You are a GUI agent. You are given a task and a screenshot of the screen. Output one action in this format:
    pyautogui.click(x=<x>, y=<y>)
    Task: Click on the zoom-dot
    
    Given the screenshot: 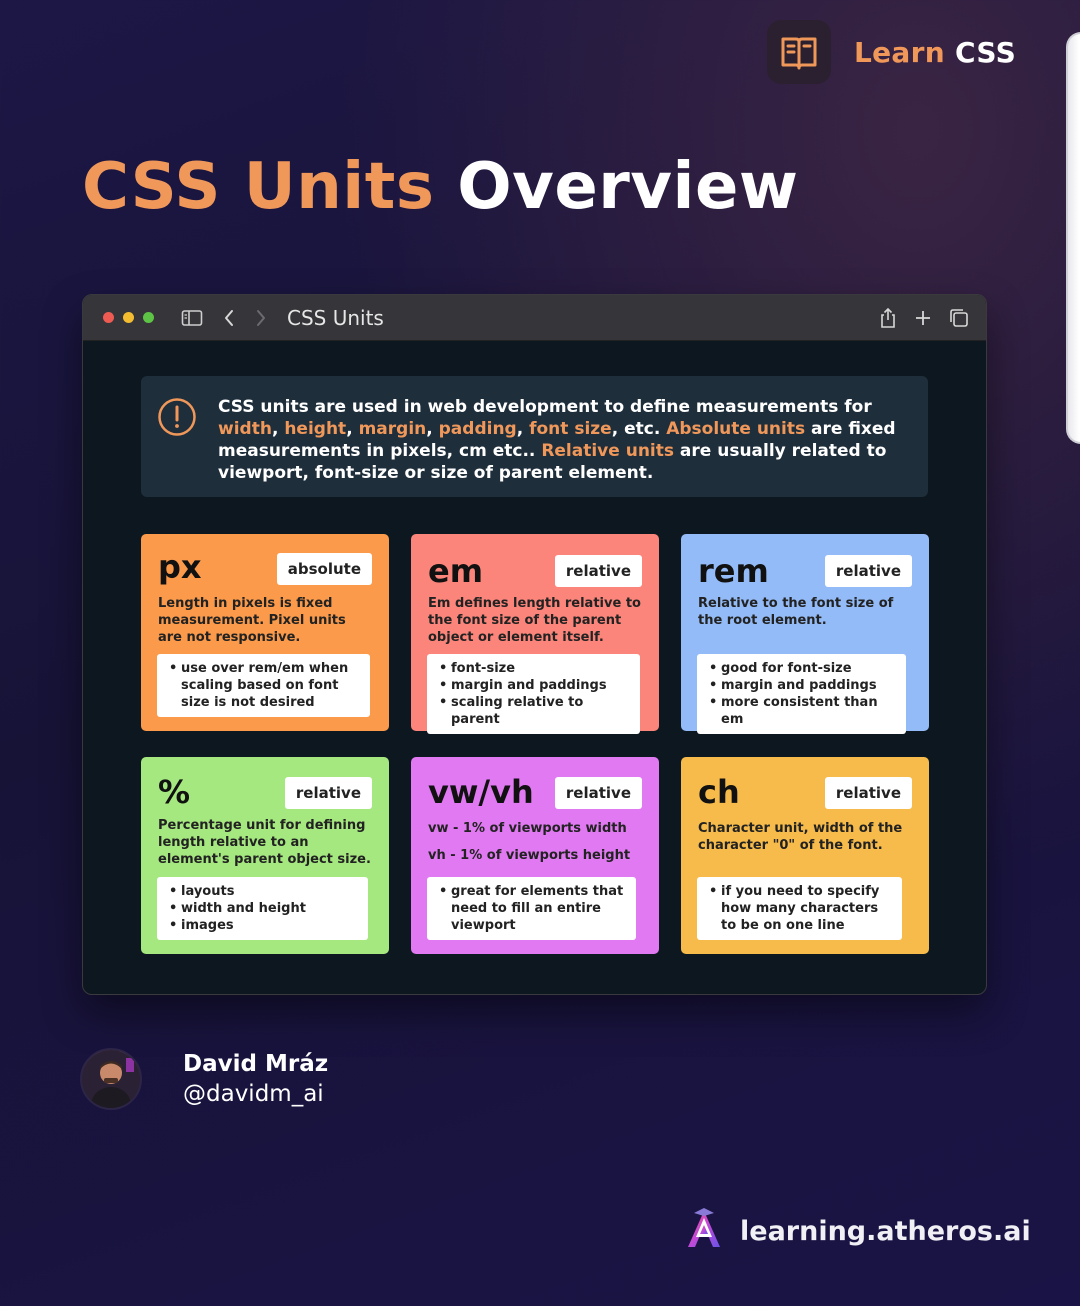 What is the action you would take?
    pyautogui.click(x=148, y=317)
    